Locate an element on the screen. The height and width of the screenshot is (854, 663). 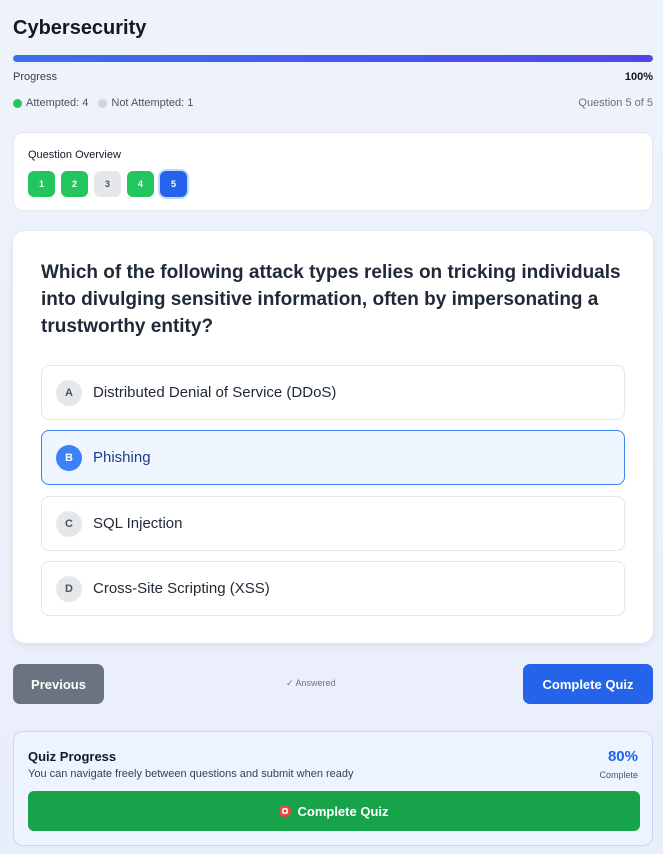
option-text: SQL Injection is located at coordinates (138, 523).